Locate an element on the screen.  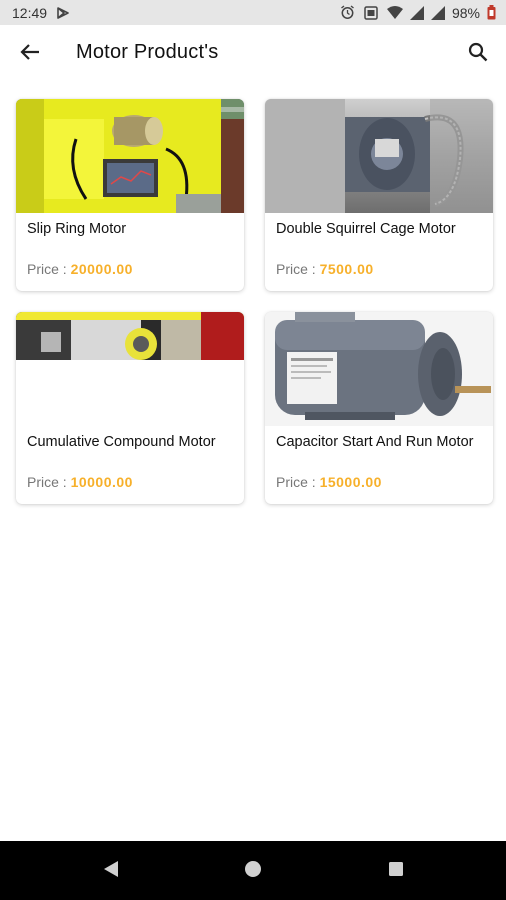
product-name: Cumulative Compound Motor is located at coordinates (121, 442).